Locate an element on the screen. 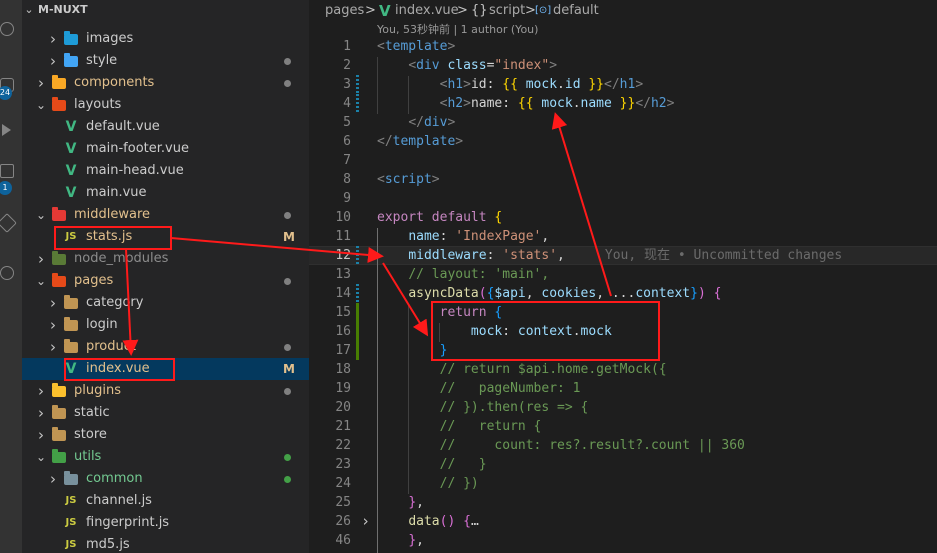  arrow-stats-to-index is located at coordinates (130, 302).